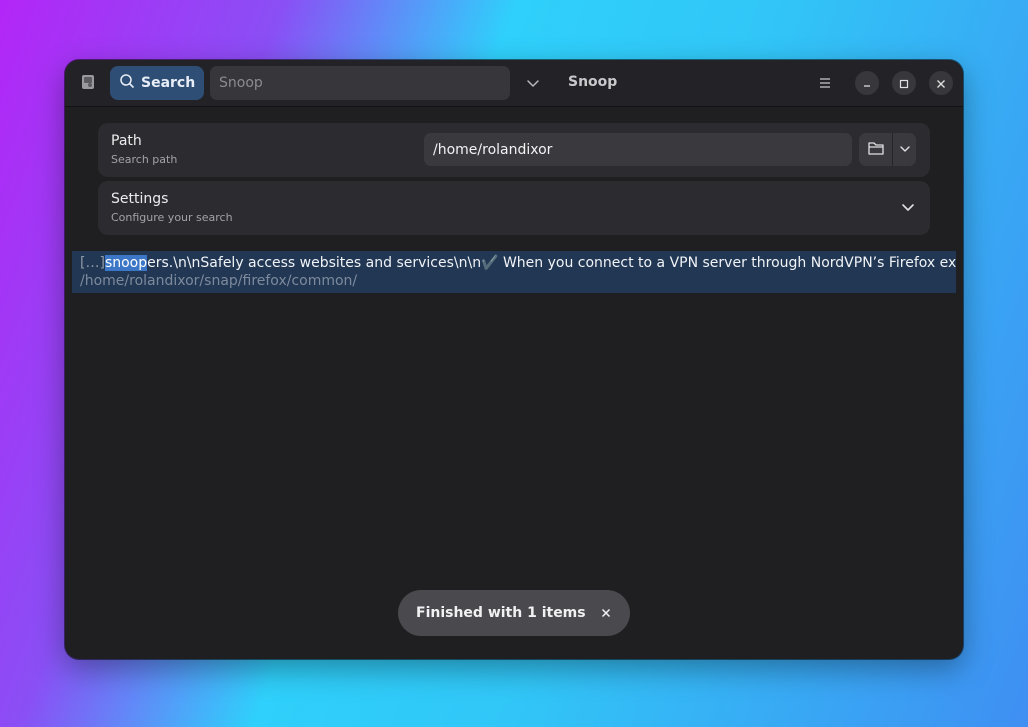 This screenshot has width=1028, height=727. I want to click on settings-row: Settings Configure your search, so click(514, 208).